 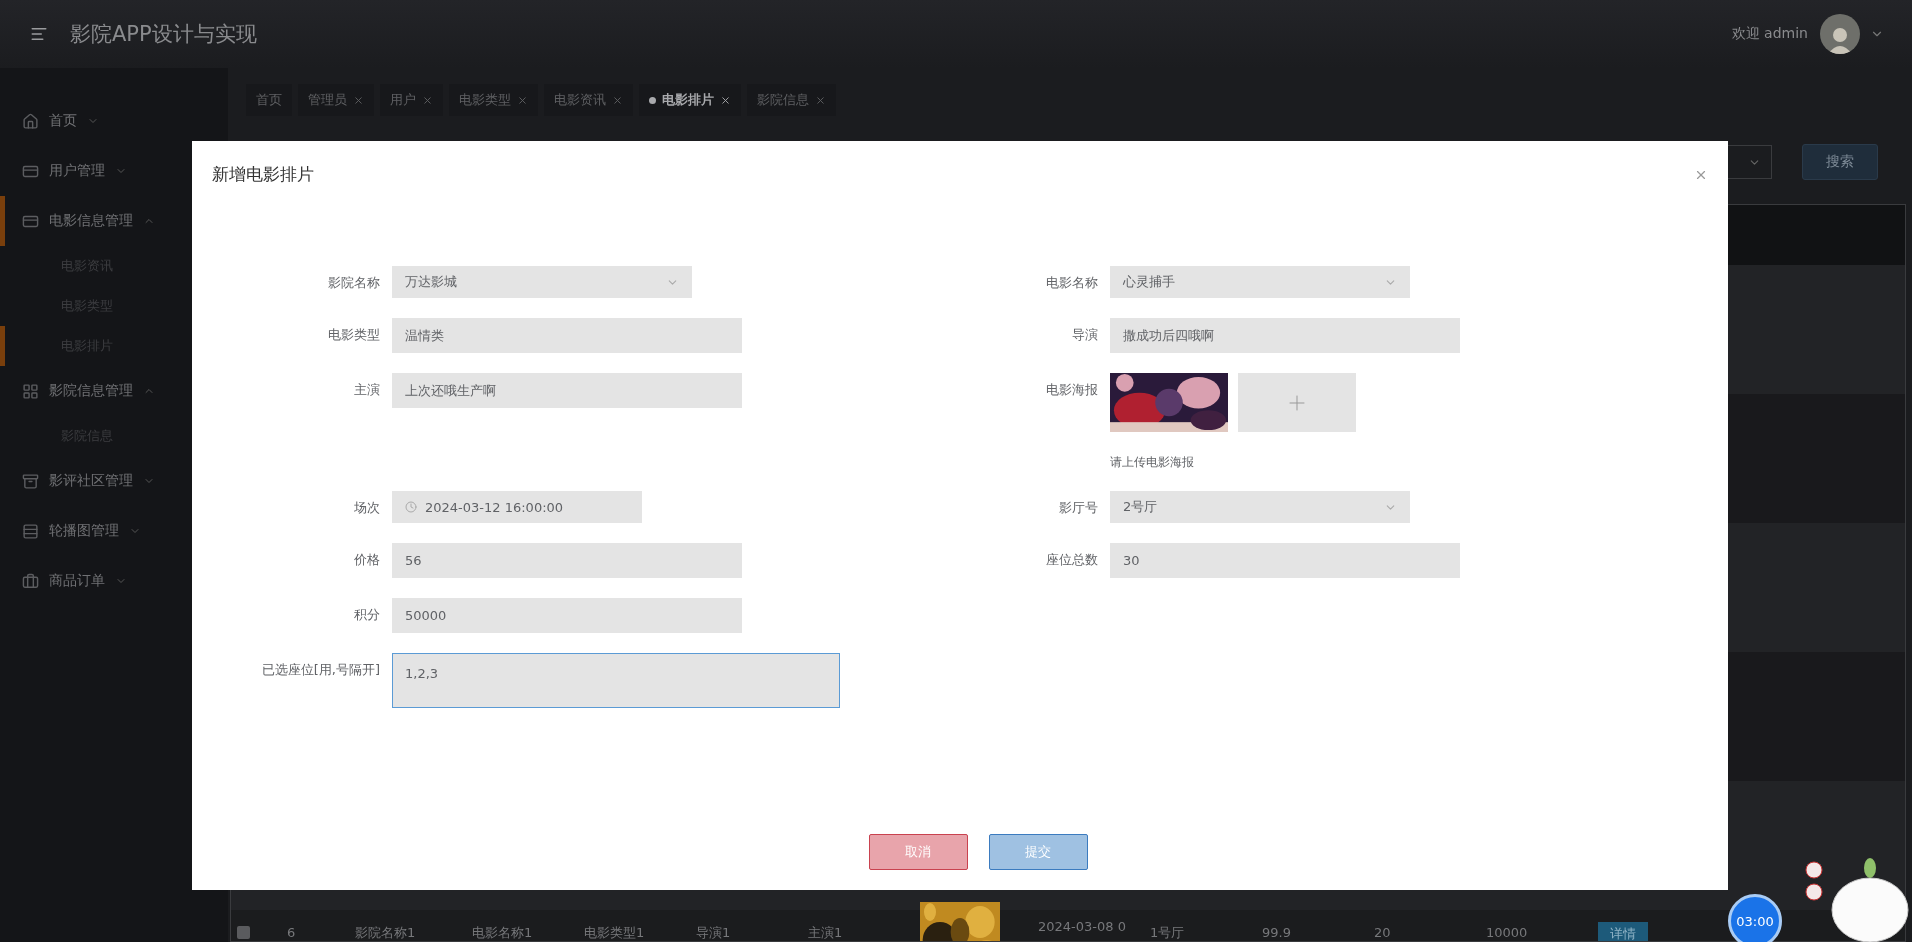 What do you see at coordinates (1285, 335) in the screenshot?
I see `input-field: 撒成功后四哦啊` at bounding box center [1285, 335].